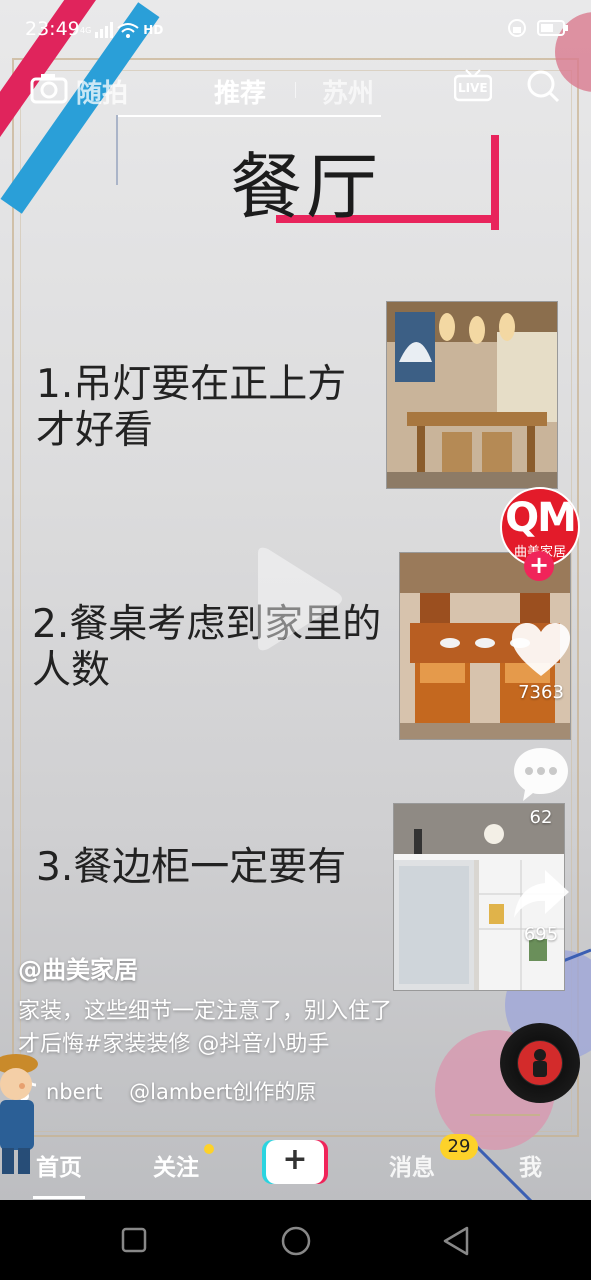 This screenshot has height=1280, width=591. What do you see at coordinates (59, 1165) in the screenshot?
I see `tab-home: 首页` at bounding box center [59, 1165].